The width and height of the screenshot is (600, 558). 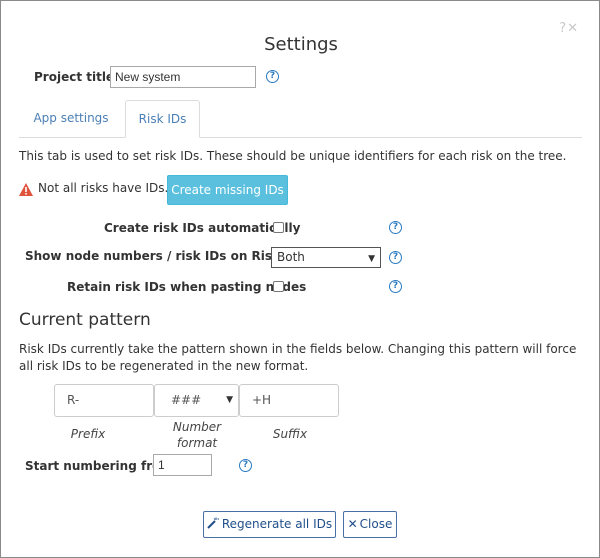 I want to click on prefix-label: Prefix, so click(x=88, y=434).